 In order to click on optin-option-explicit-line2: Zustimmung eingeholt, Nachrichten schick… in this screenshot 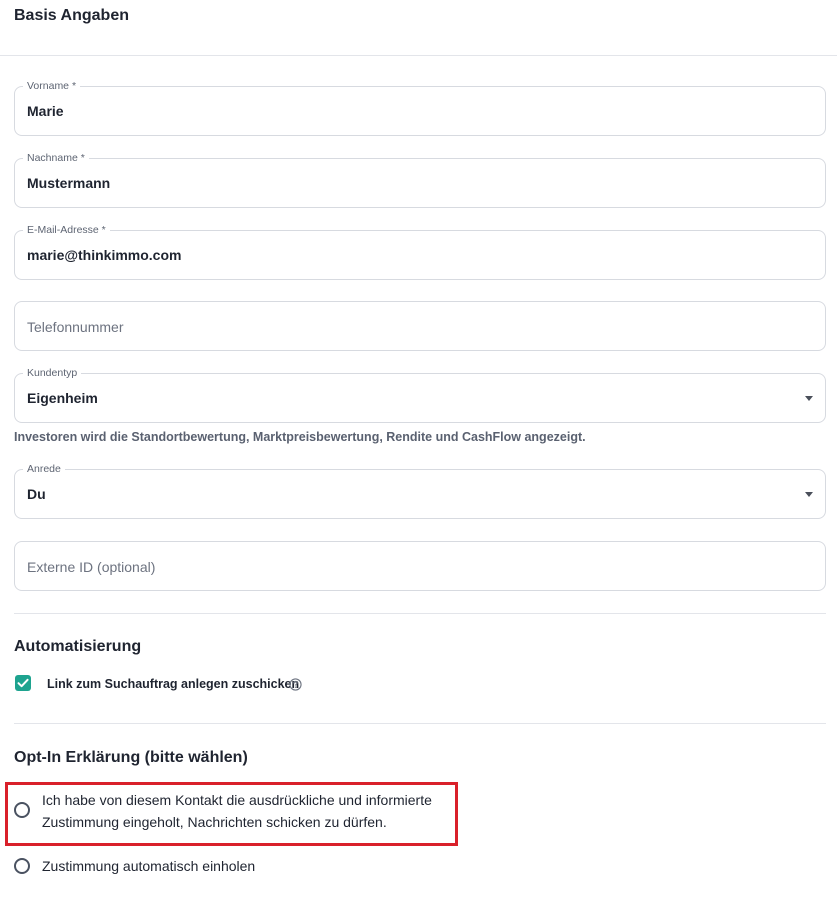, I will do `click(214, 822)`.